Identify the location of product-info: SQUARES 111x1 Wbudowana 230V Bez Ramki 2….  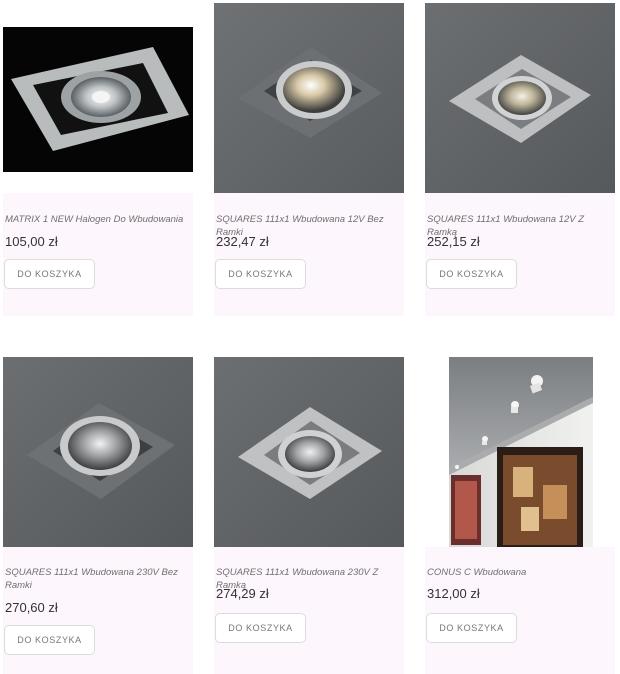
(98, 610).